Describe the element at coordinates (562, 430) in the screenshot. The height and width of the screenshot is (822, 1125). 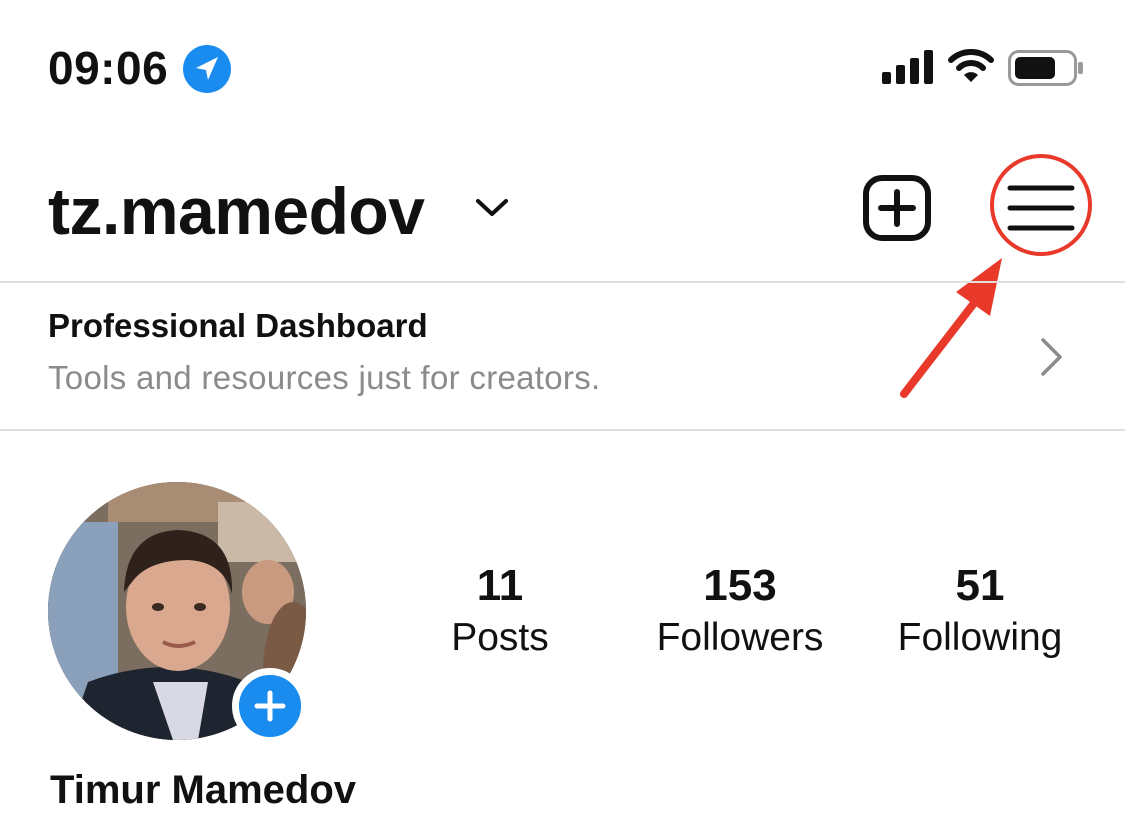
I see `dashboard-divider` at that location.